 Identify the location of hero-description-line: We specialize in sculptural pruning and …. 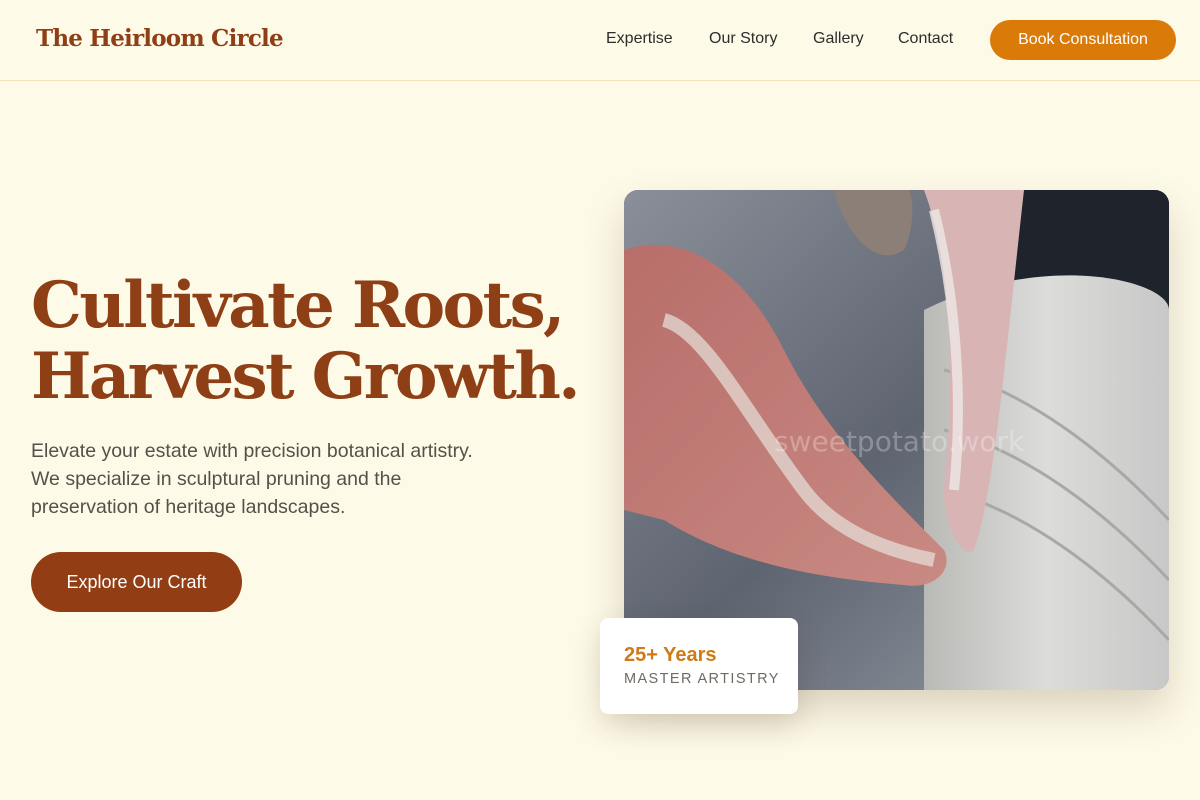
(216, 479).